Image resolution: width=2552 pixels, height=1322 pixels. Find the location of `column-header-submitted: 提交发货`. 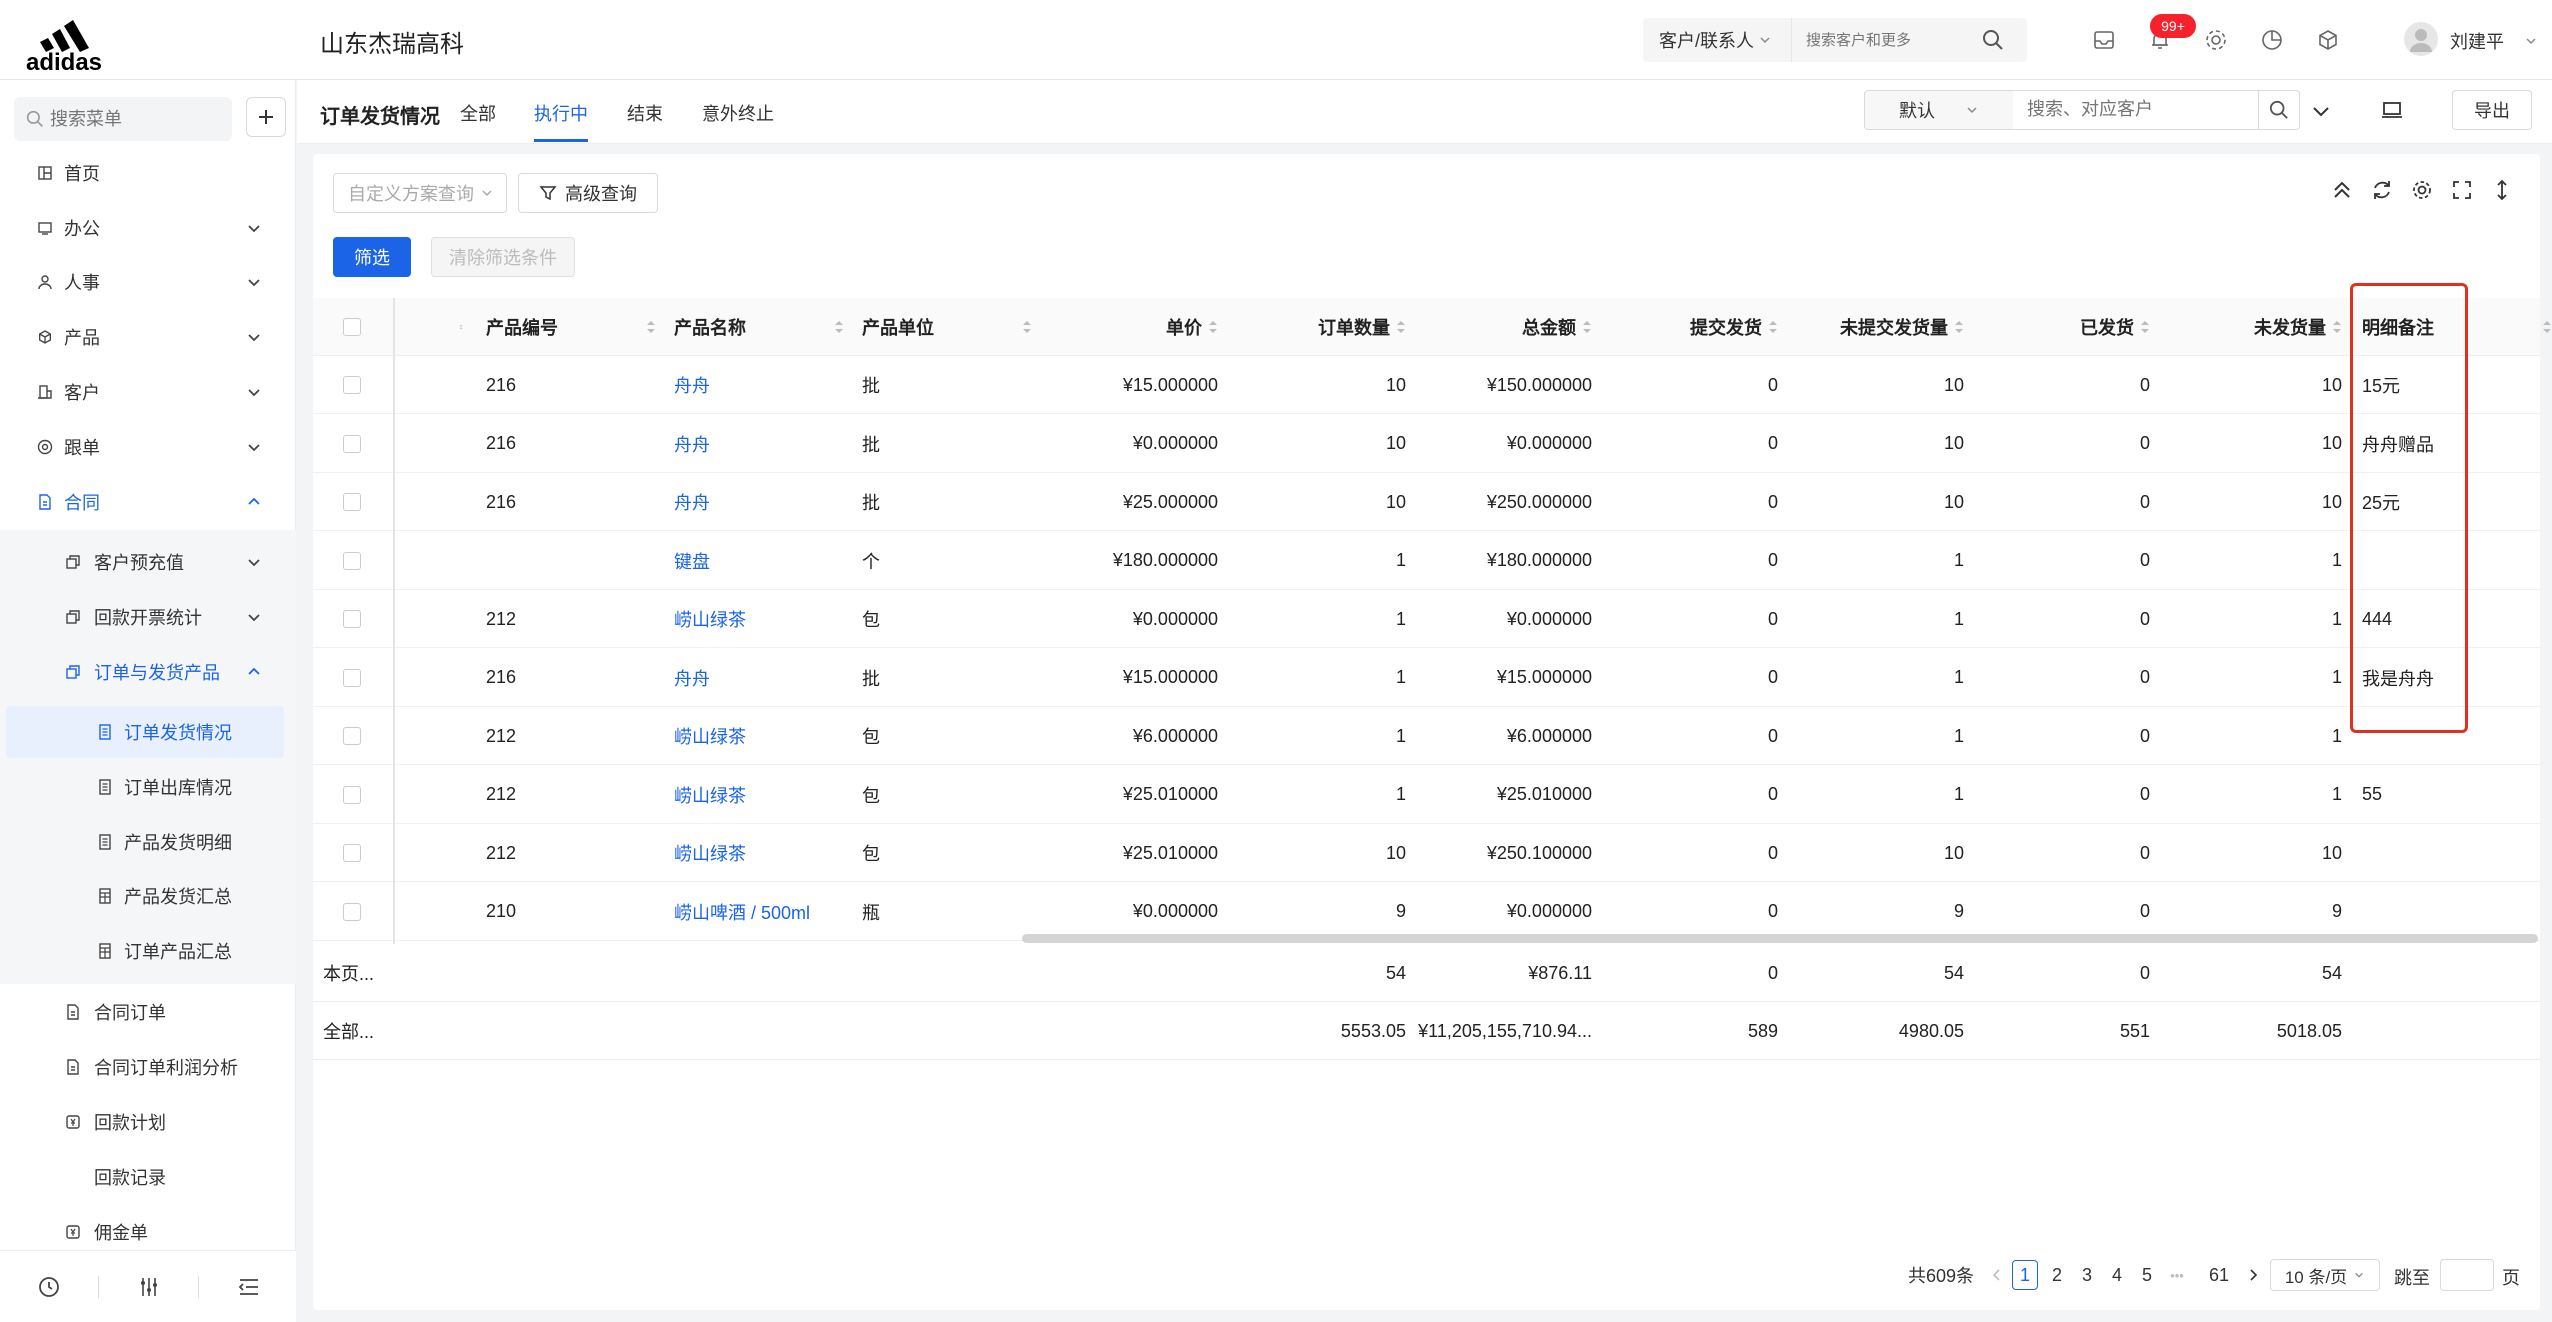

column-header-submitted: 提交发货 is located at coordinates (1694, 327).